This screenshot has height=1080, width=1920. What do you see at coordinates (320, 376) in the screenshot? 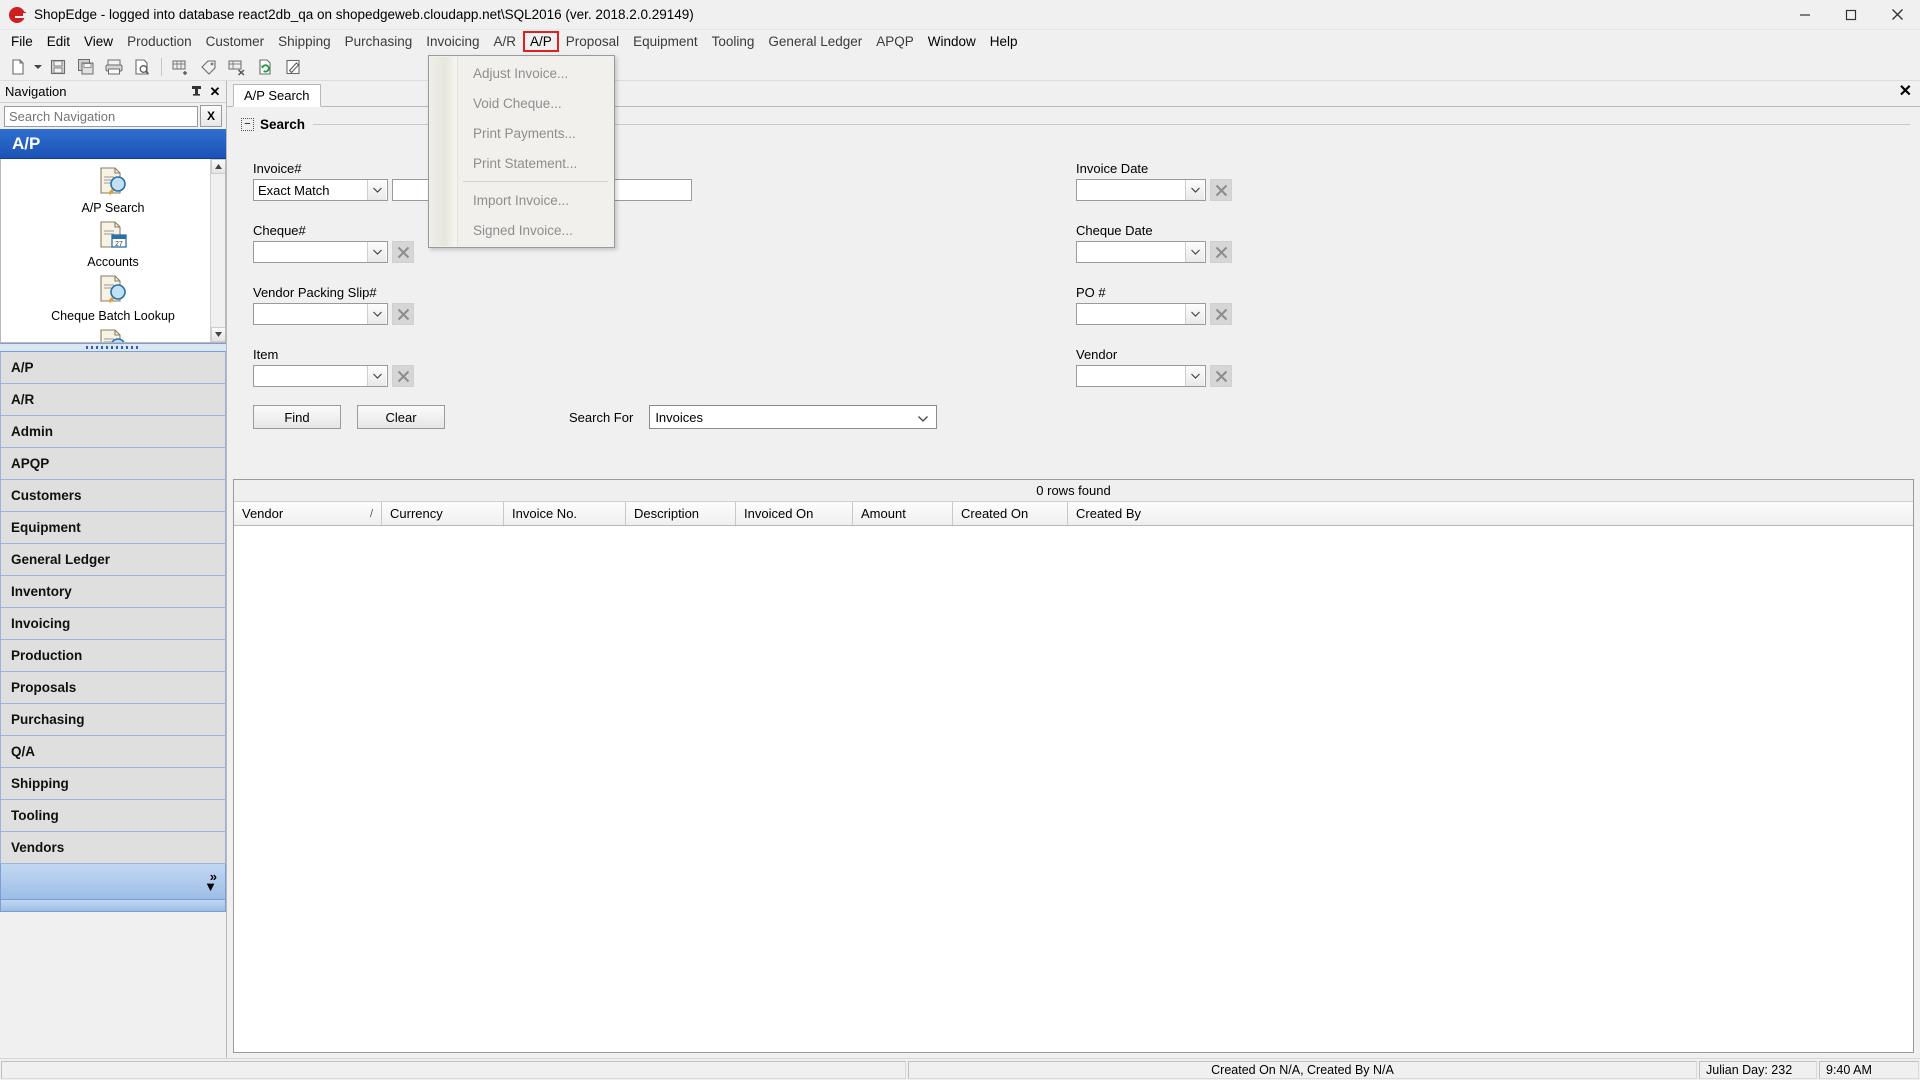
I see `item-select` at bounding box center [320, 376].